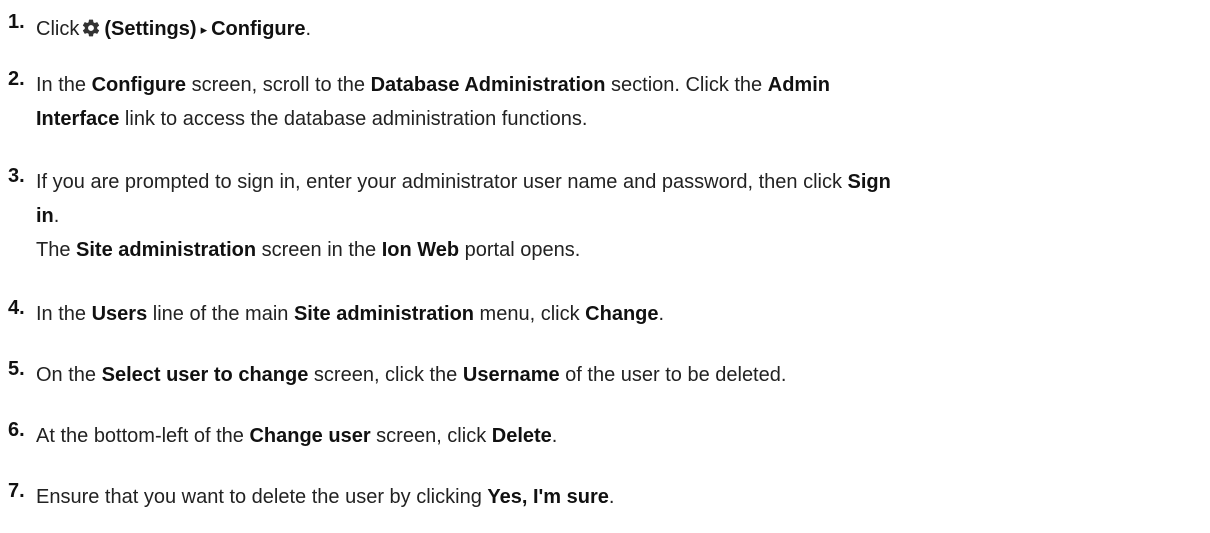  I want to click on step-text-run: The, so click(56, 250).